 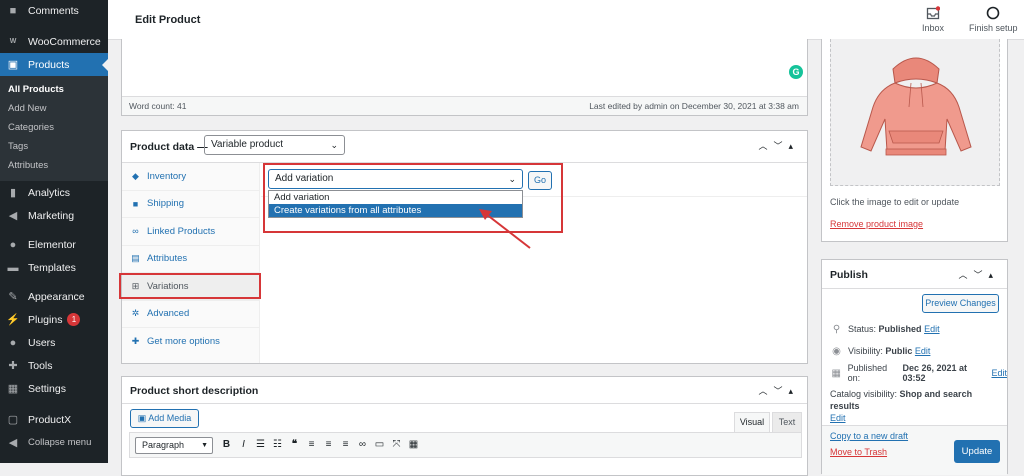 What do you see at coordinates (168, 20) in the screenshot?
I see `page-title: Edit Product` at bounding box center [168, 20].